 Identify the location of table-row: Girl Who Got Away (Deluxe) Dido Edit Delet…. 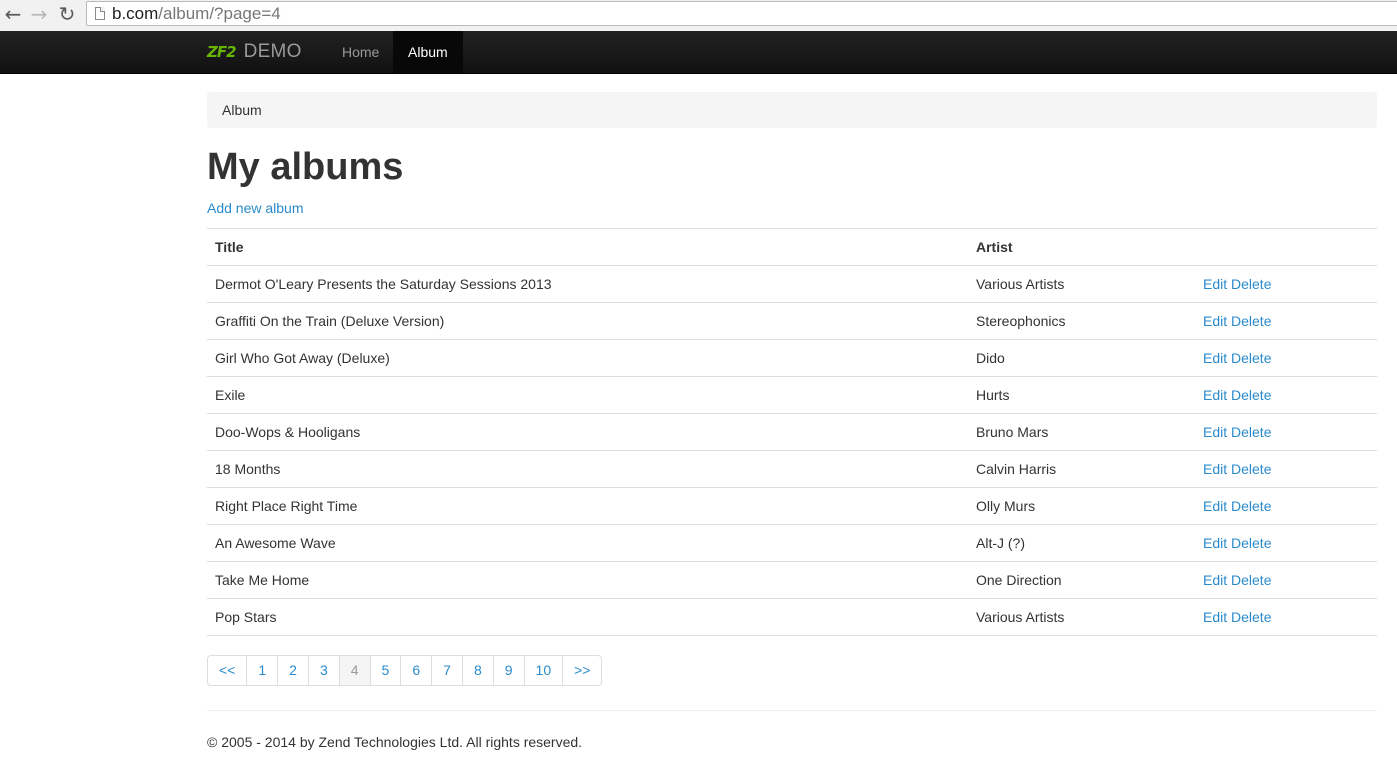
(792, 358).